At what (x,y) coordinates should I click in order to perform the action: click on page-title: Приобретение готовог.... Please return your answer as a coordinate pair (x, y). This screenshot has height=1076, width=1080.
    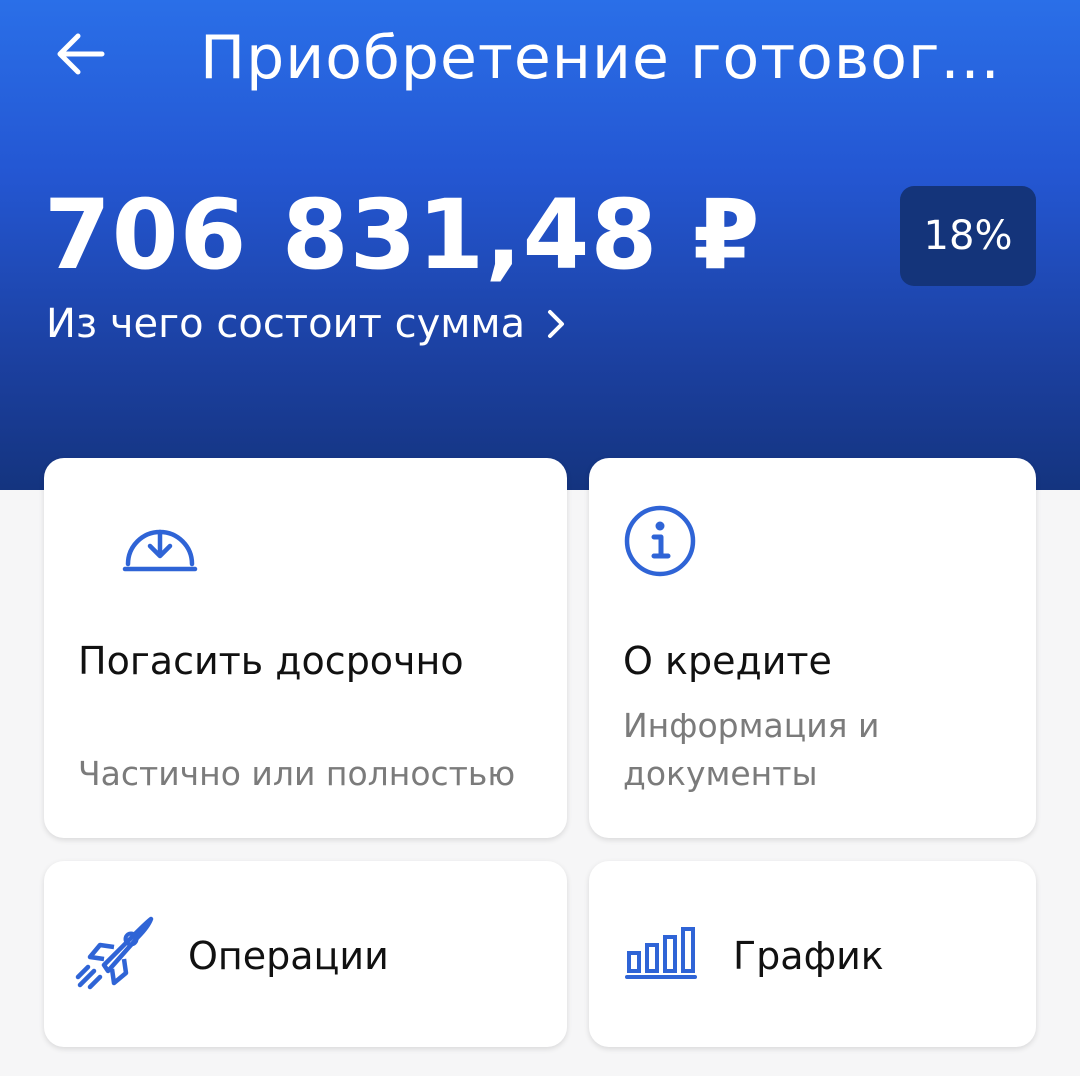
    Looking at the image, I should click on (600, 58).